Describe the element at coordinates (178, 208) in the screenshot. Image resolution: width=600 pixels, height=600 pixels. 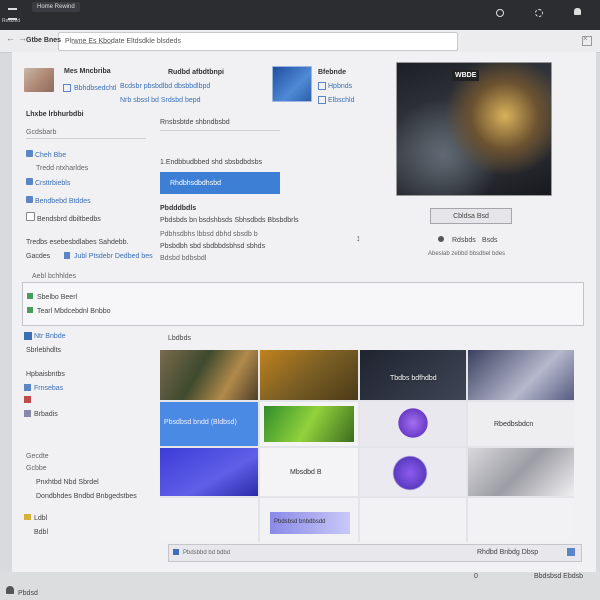
I see `desc-title: Pbdddbdls` at that location.